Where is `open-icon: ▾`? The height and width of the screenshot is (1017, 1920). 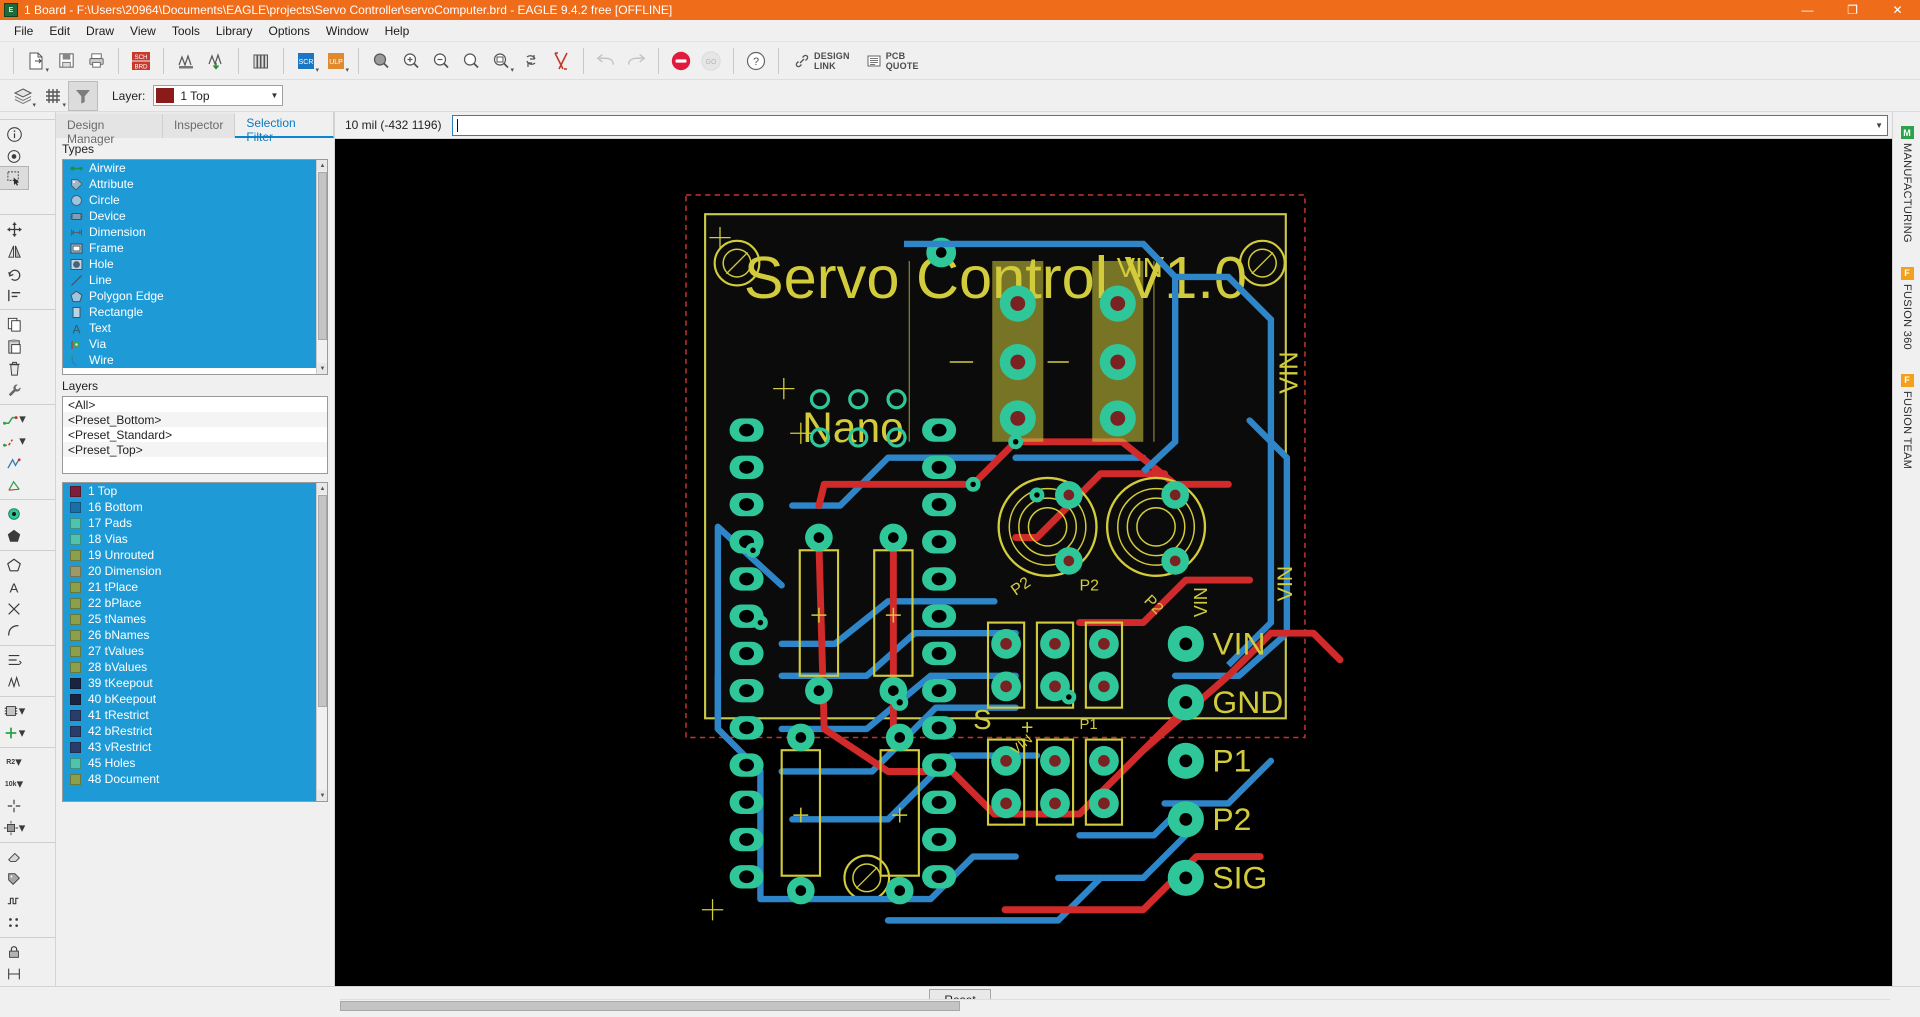 open-icon: ▾ is located at coordinates (36, 61).